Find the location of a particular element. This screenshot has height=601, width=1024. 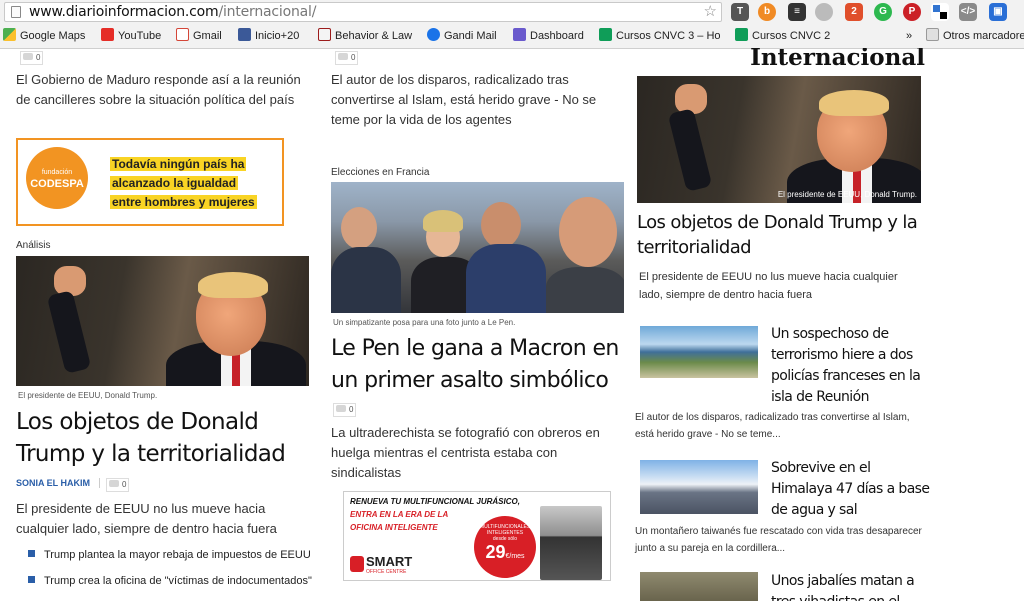

ad-line: Todavía ningún país ha is located at coordinates (178, 164).